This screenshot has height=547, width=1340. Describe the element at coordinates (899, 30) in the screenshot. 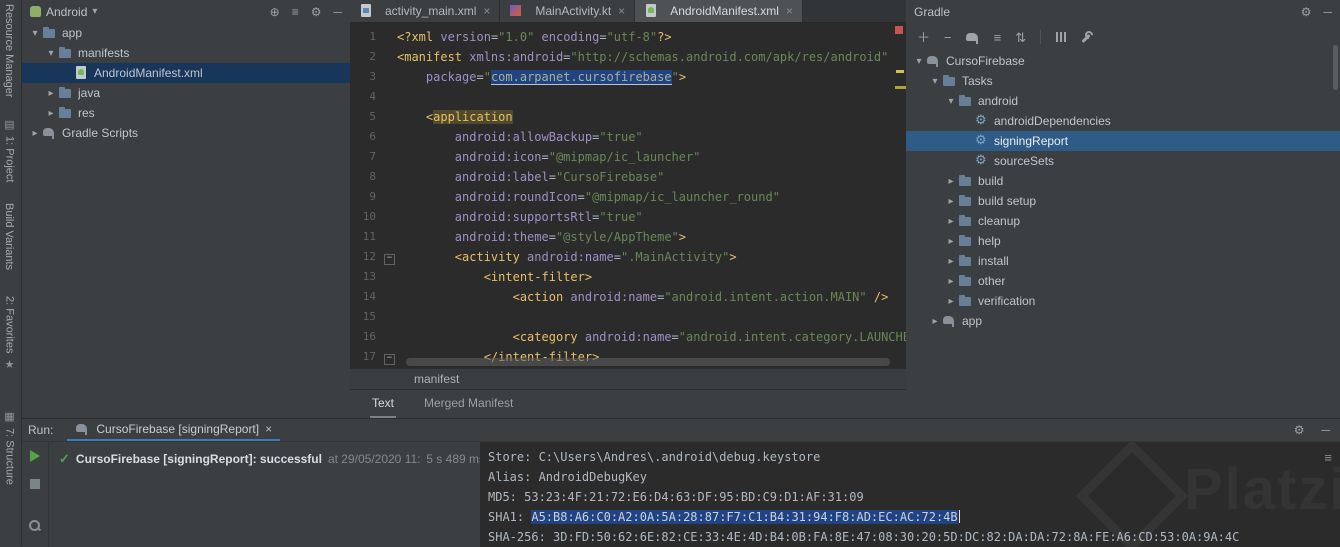

I see `error-stripe-mark` at that location.